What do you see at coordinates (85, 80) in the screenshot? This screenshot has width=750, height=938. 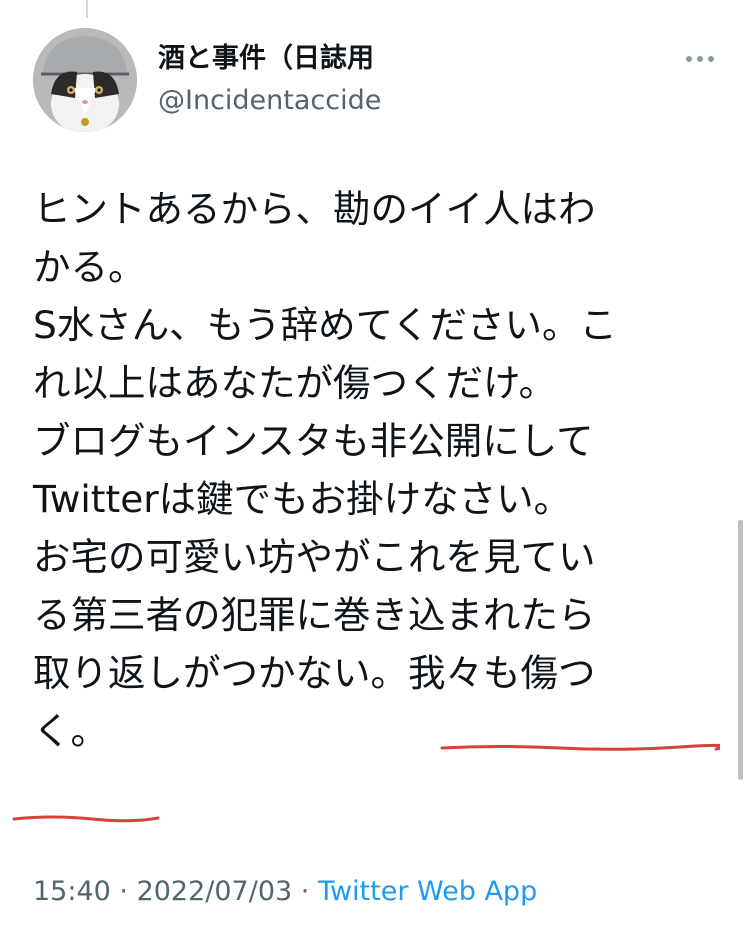 I see `cat-avatar-icon` at bounding box center [85, 80].